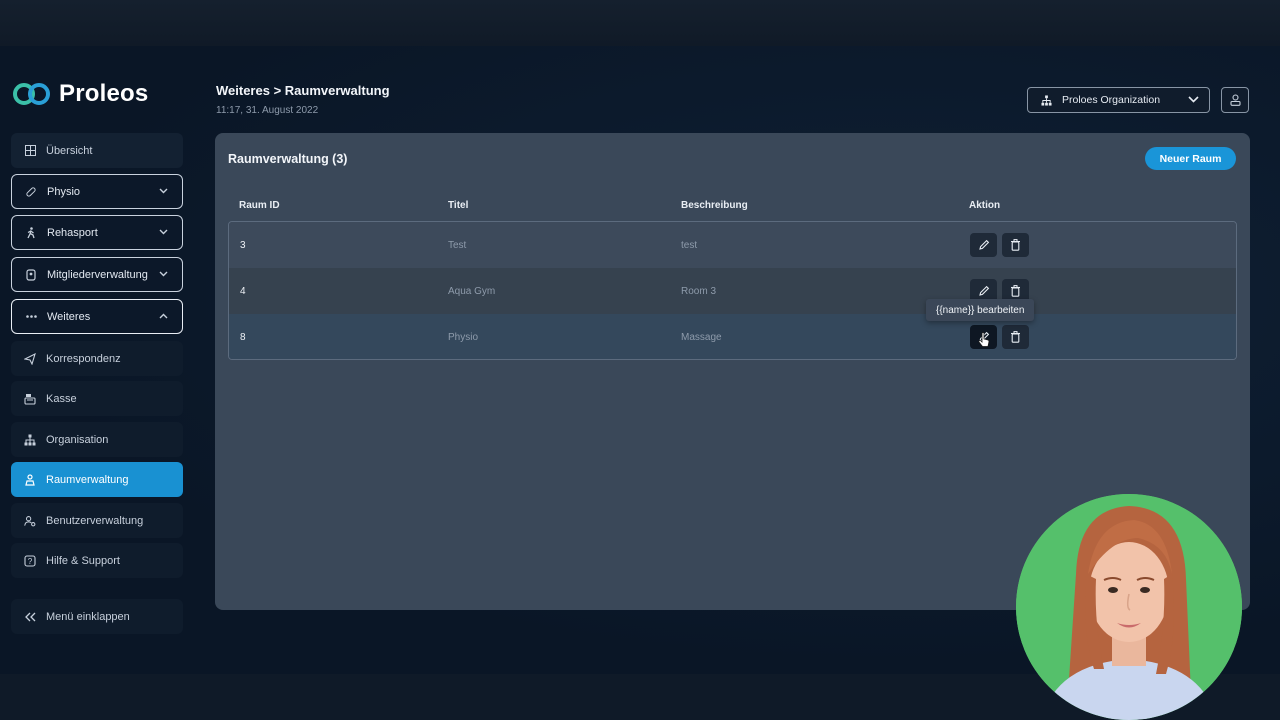 The image size is (1280, 720). I want to click on sidebar-item-raumverwaltung: Raumverwaltung, so click(97, 479).